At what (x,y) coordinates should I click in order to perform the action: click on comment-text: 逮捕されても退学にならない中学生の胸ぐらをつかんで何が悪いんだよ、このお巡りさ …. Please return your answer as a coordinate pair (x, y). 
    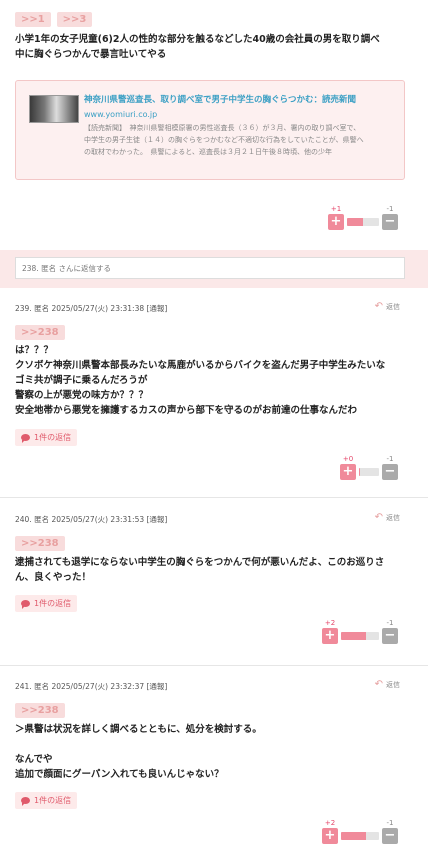
    Looking at the image, I should click on (199, 570).